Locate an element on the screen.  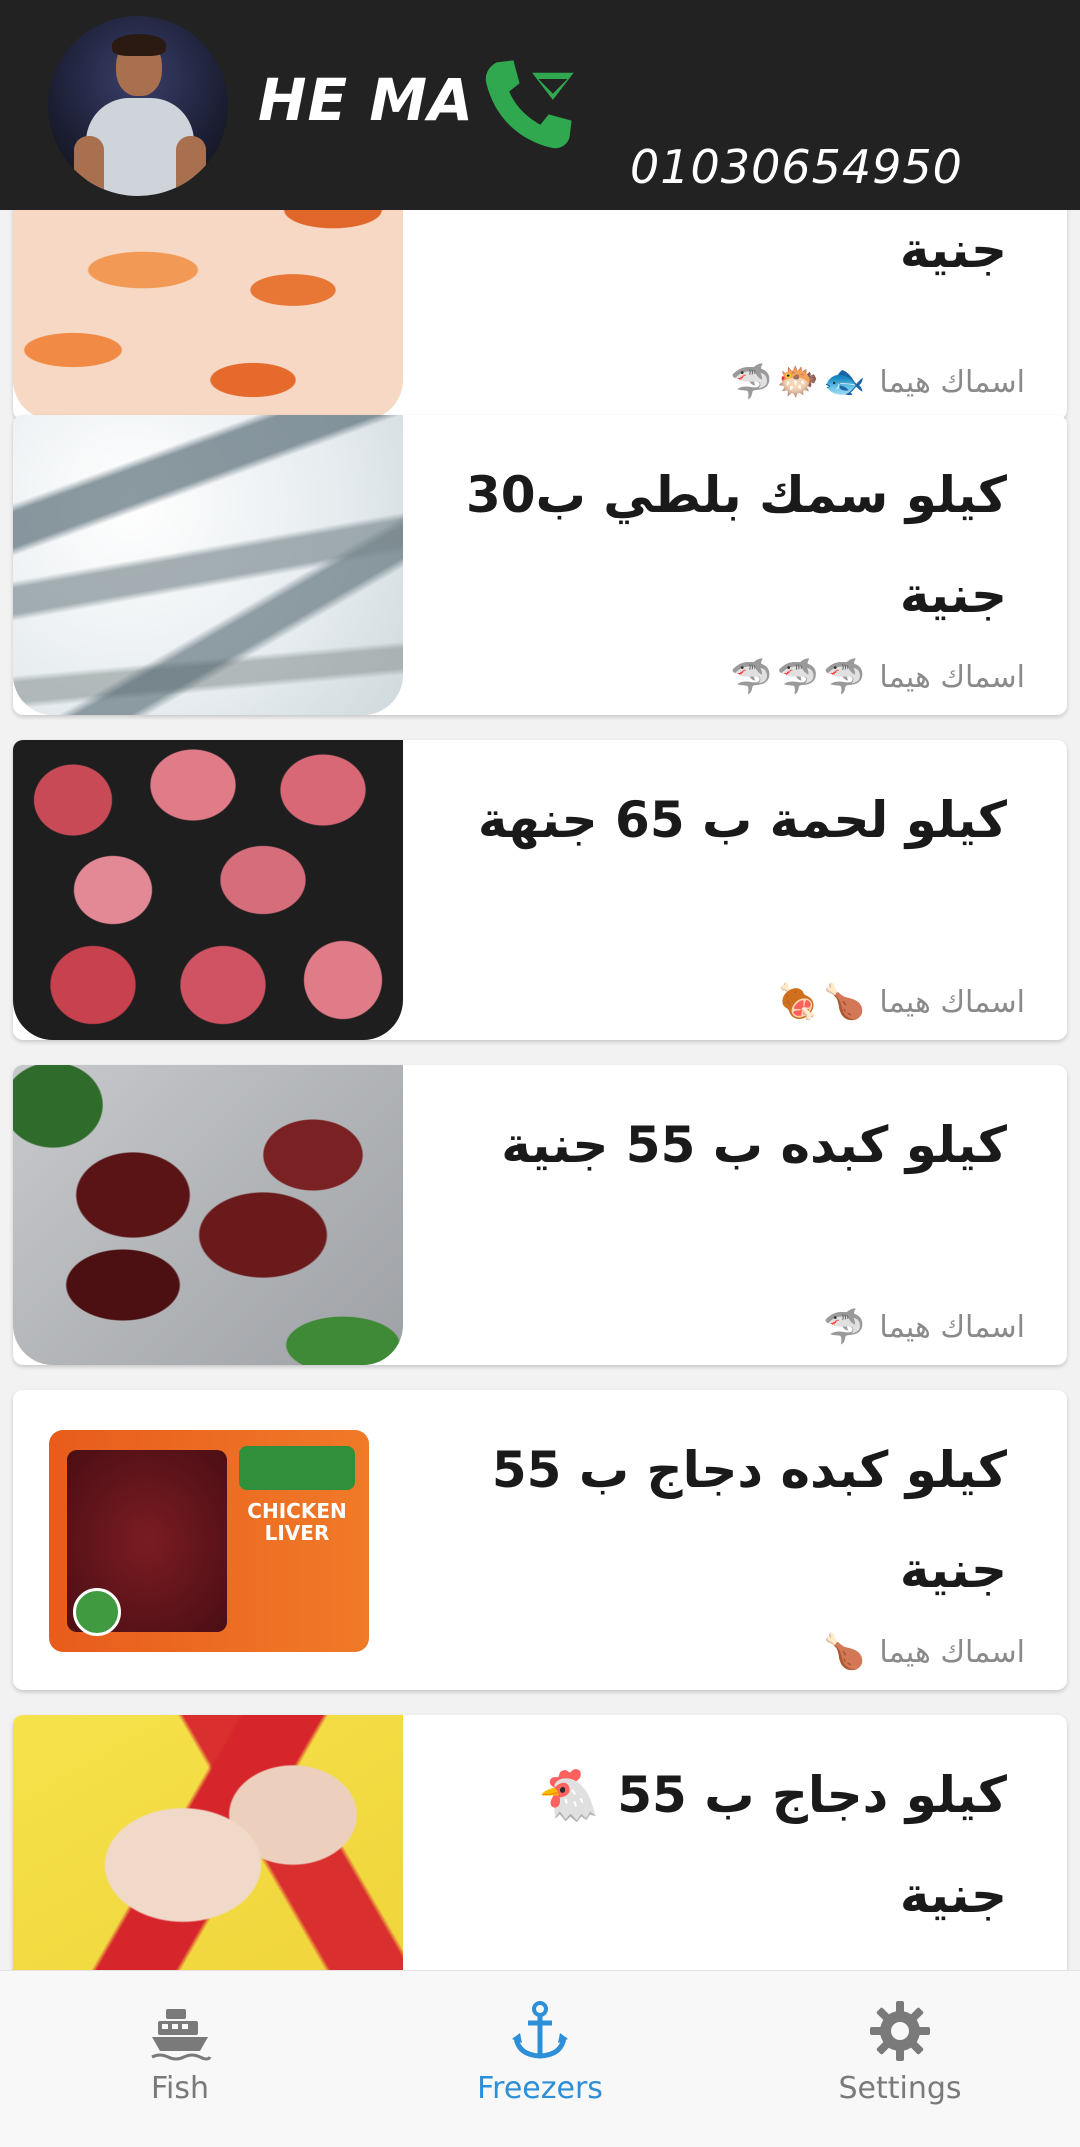
ship-icon is located at coordinates (181, 2035).